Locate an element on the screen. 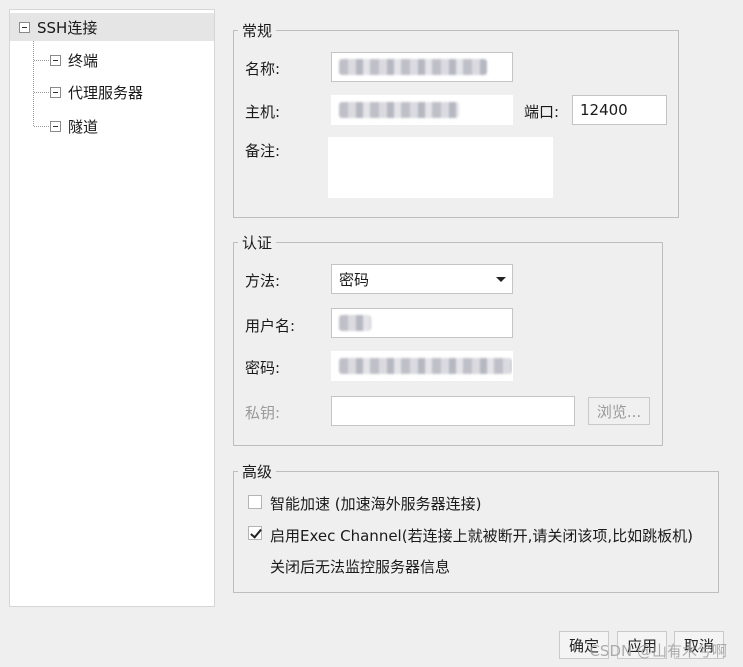  password-label: 密码: is located at coordinates (263, 368).